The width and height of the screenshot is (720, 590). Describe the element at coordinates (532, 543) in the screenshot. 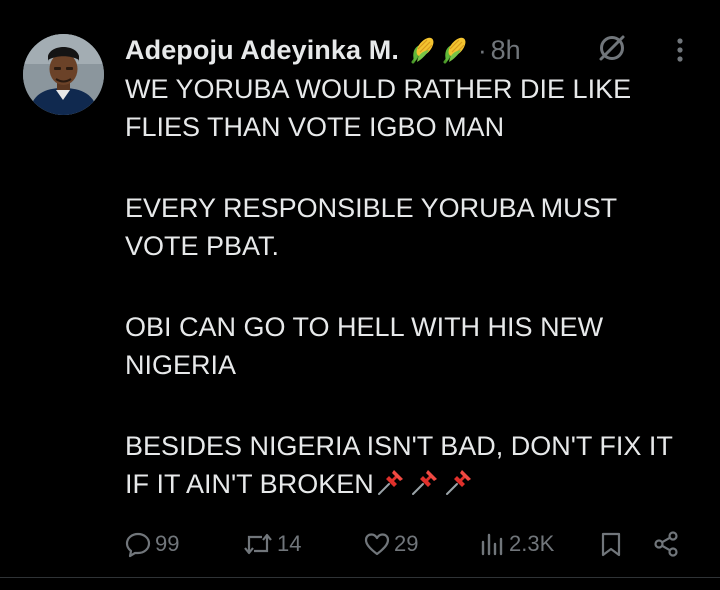

I see `view-count: 2.3K` at that location.